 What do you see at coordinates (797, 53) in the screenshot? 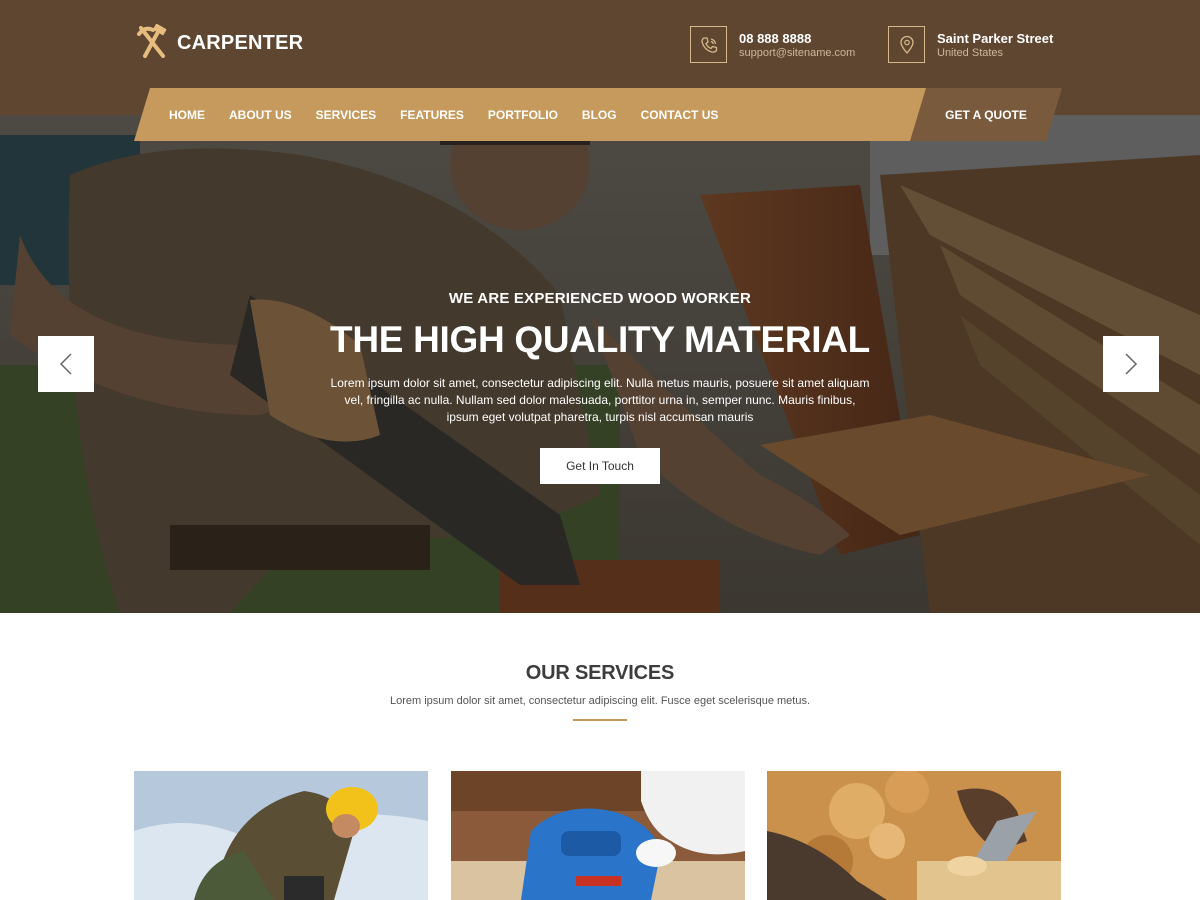
I see `support-email: support@sitename.com` at bounding box center [797, 53].